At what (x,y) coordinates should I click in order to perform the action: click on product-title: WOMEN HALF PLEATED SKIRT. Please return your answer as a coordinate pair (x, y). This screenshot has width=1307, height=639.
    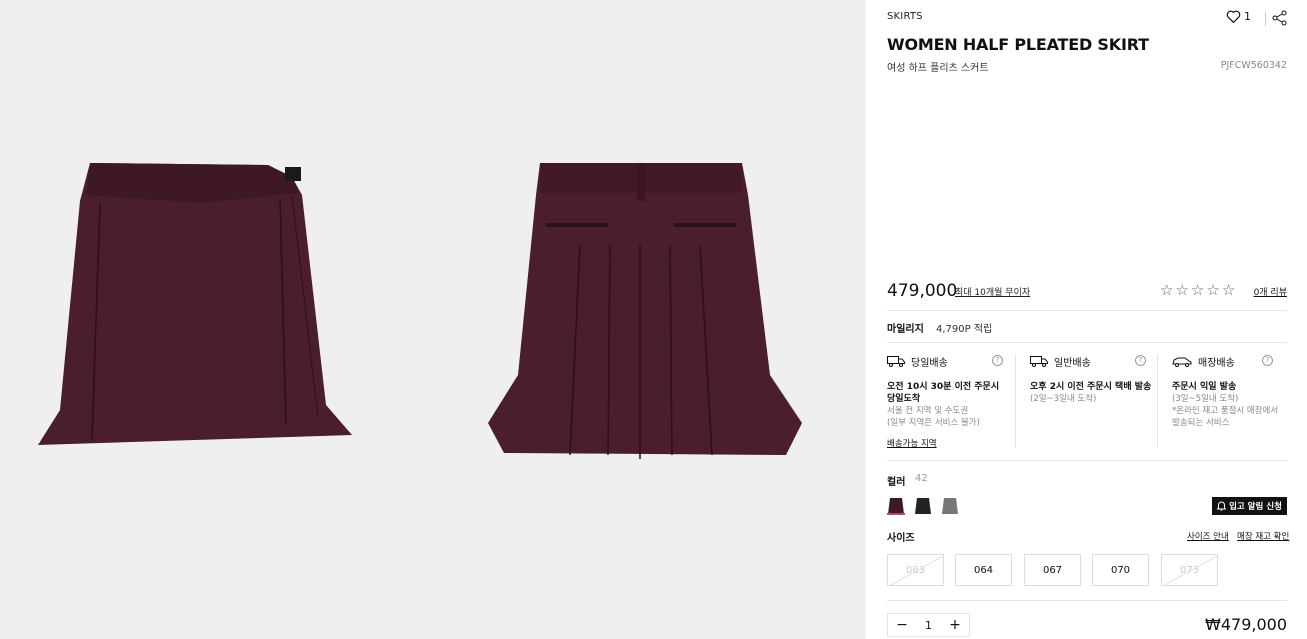
    Looking at the image, I should click on (1018, 44).